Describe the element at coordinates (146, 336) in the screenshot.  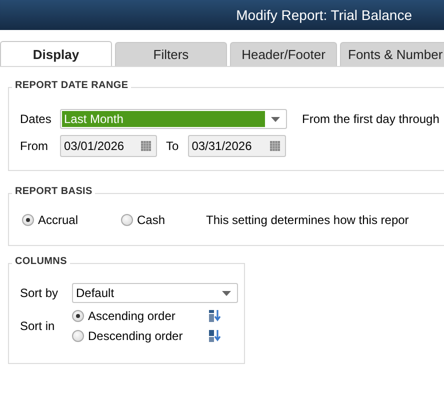
I see `radio-label: Descending order` at that location.